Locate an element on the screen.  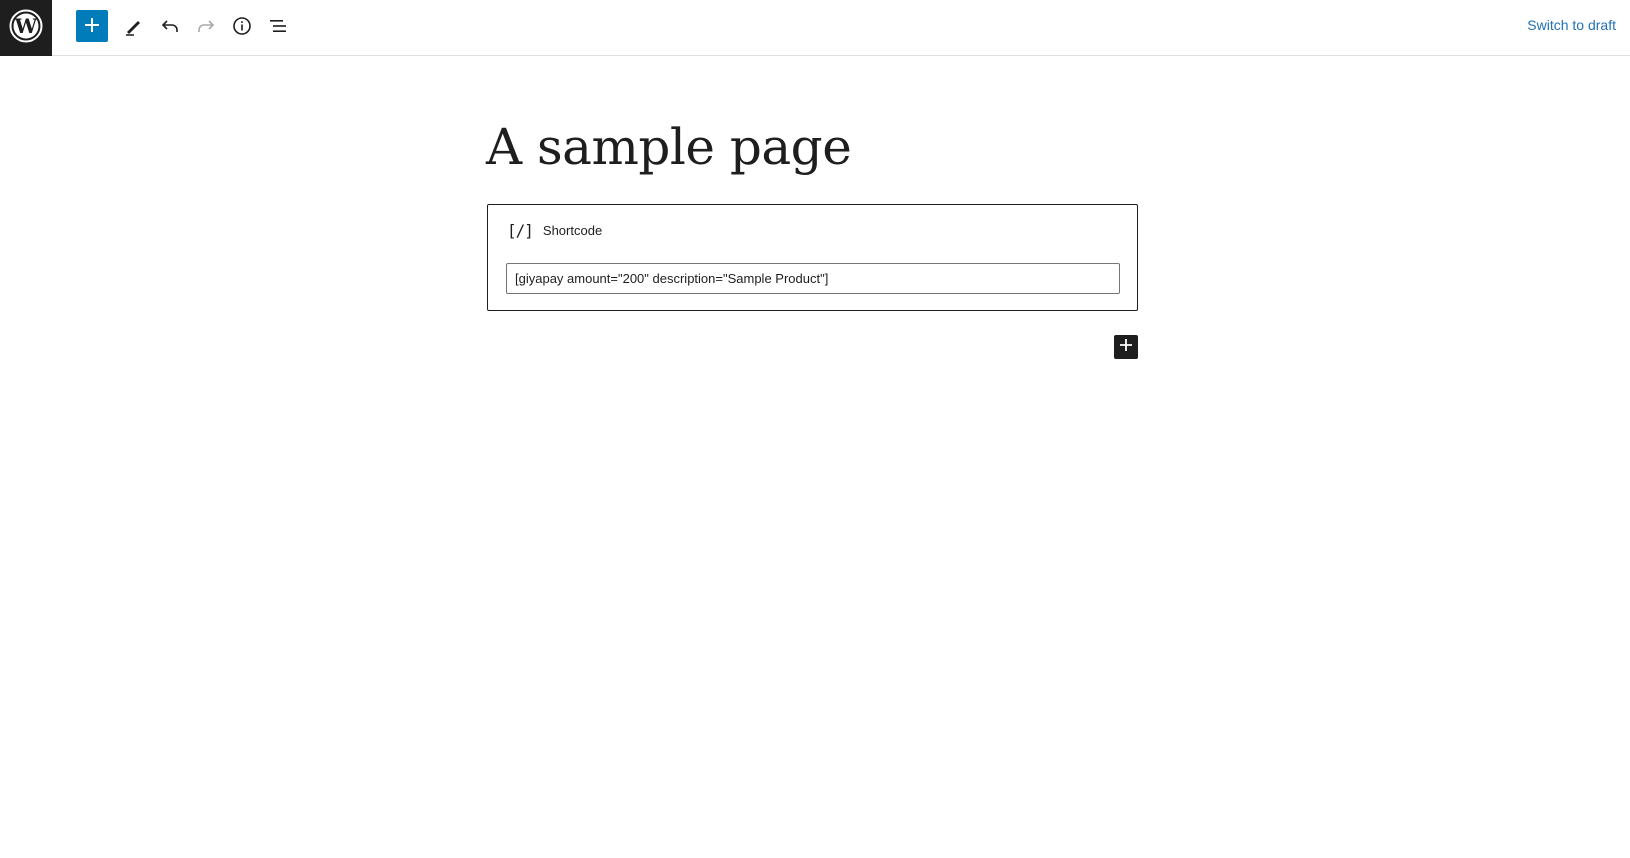
shortcode-input is located at coordinates (813, 278).